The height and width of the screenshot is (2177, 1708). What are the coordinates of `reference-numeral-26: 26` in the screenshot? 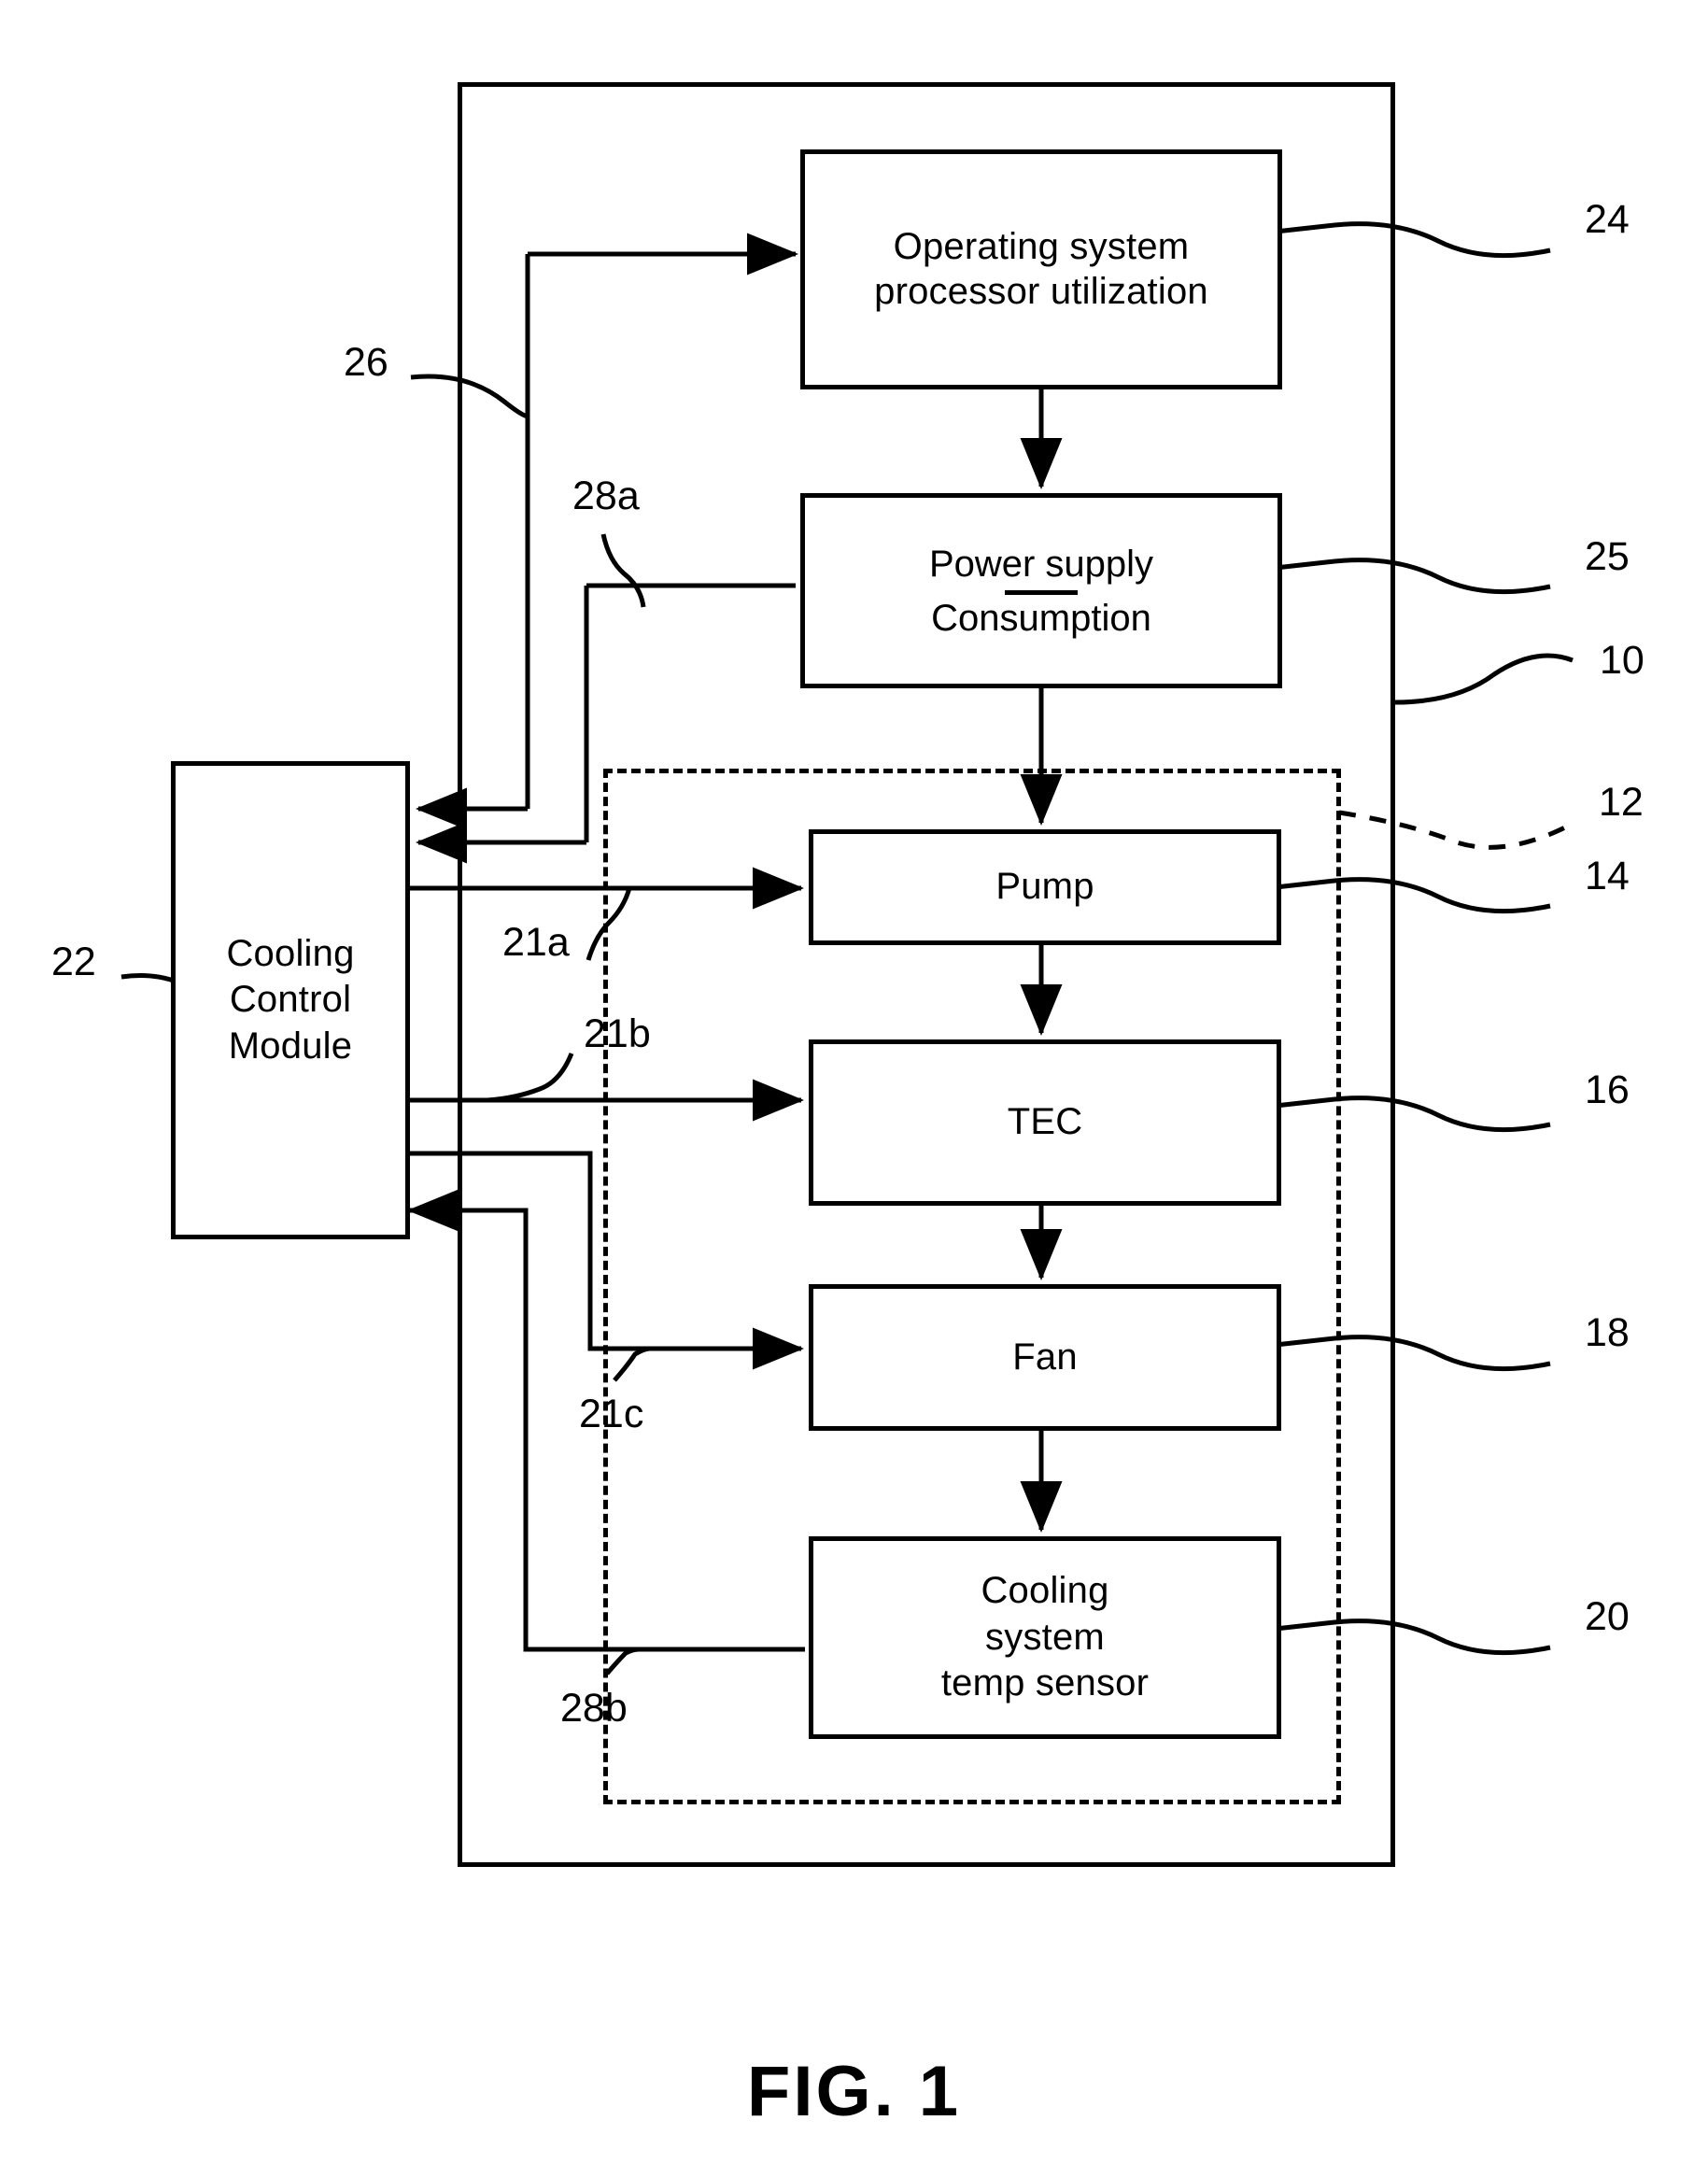 It's located at (366, 362).